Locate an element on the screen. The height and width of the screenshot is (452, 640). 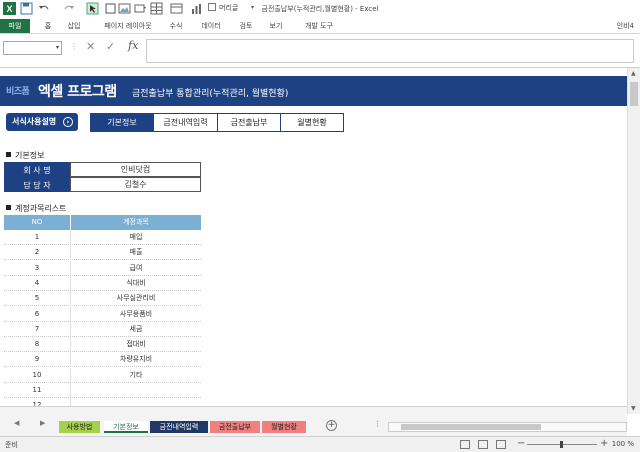
normal-view-icon is located at coordinates (465, 444).